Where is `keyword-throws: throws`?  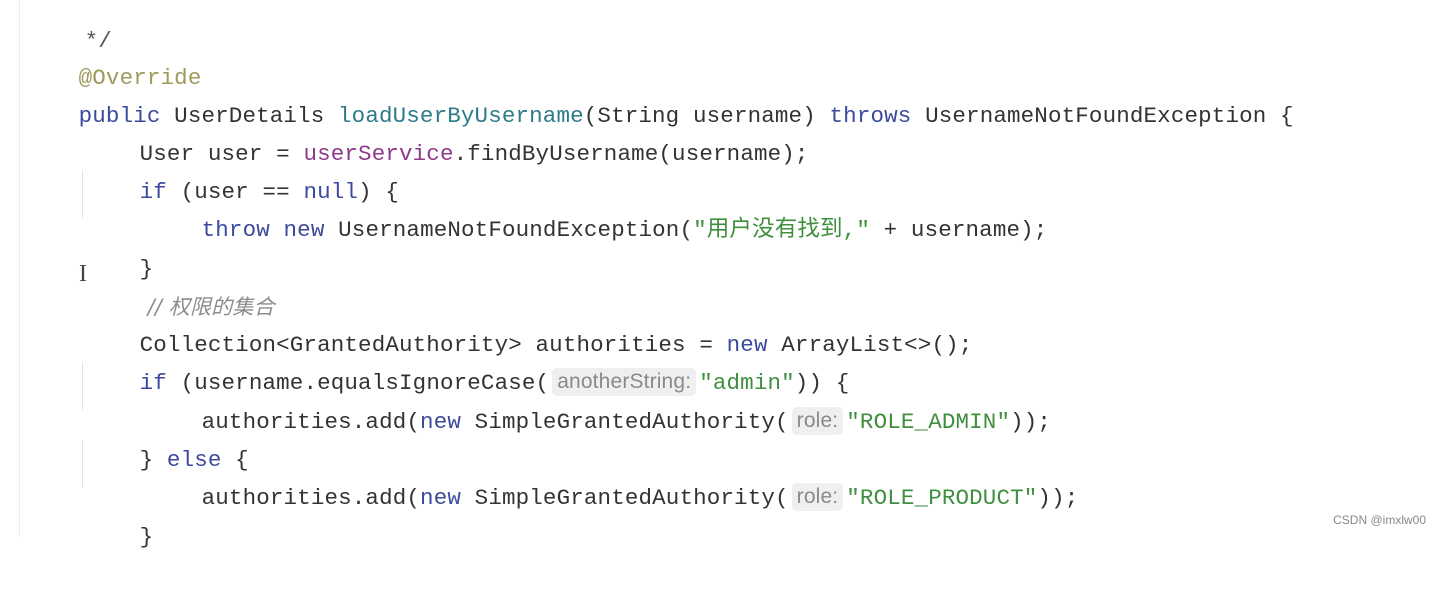 keyword-throws: throws is located at coordinates (870, 116).